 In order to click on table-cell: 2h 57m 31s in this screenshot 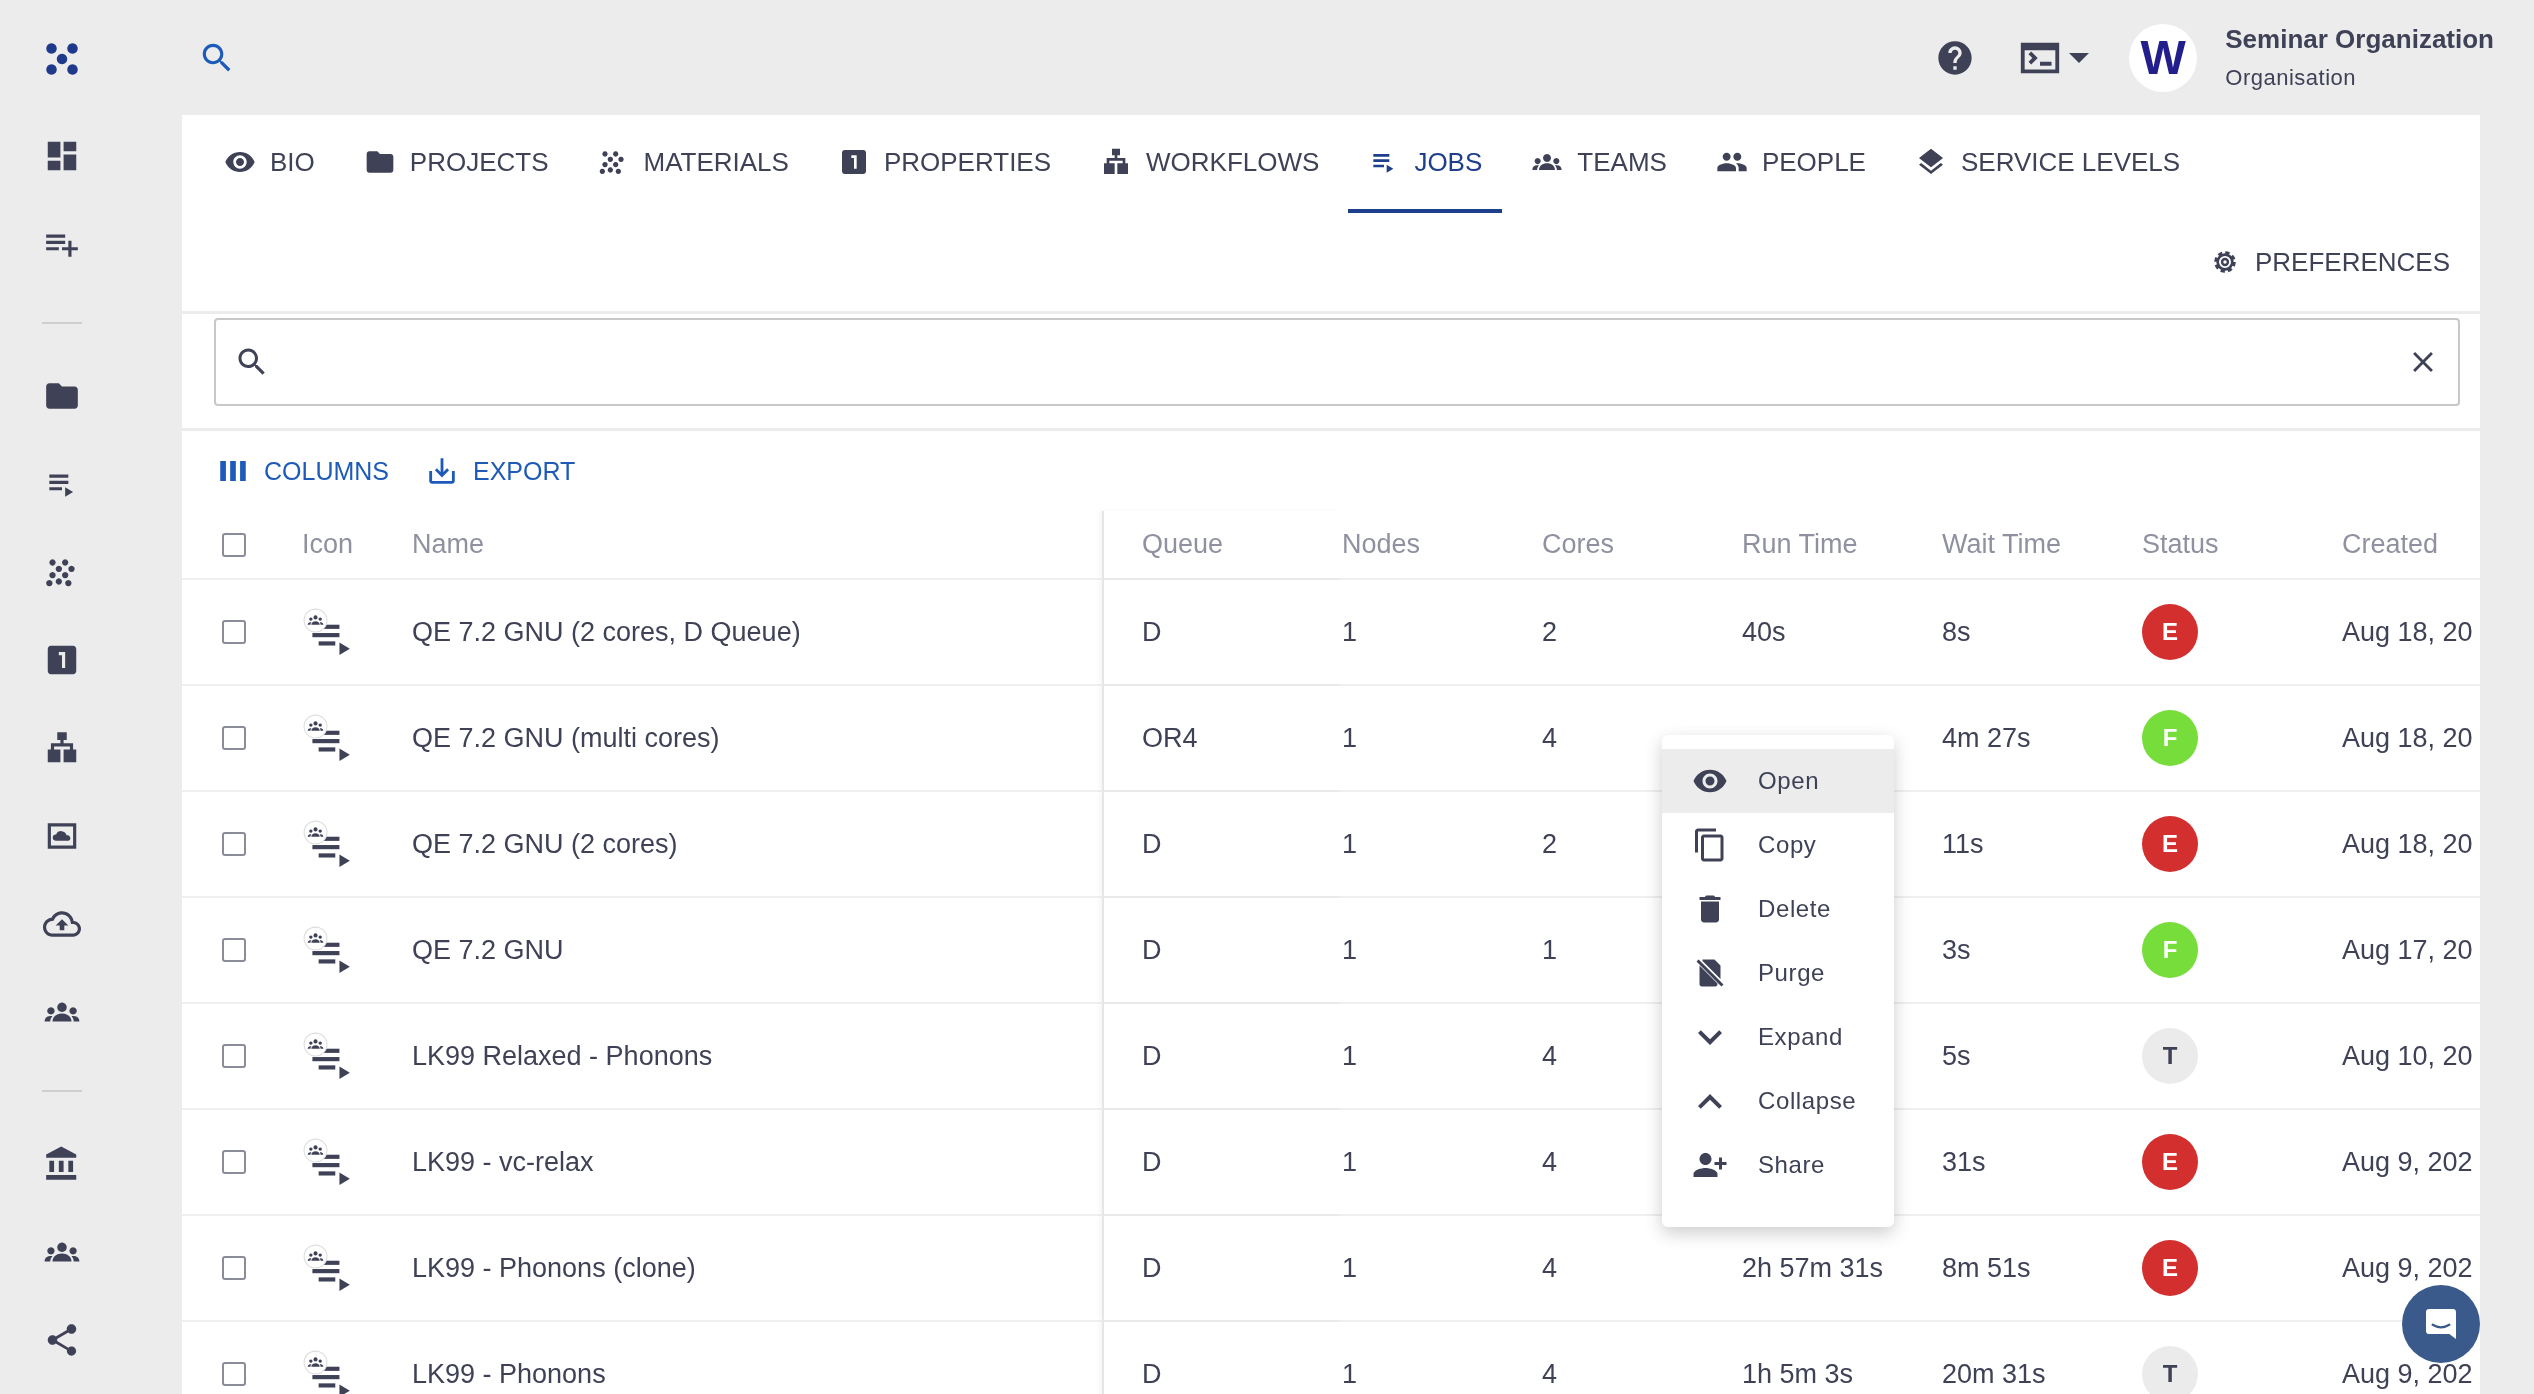, I will do `click(1813, 1268)`.